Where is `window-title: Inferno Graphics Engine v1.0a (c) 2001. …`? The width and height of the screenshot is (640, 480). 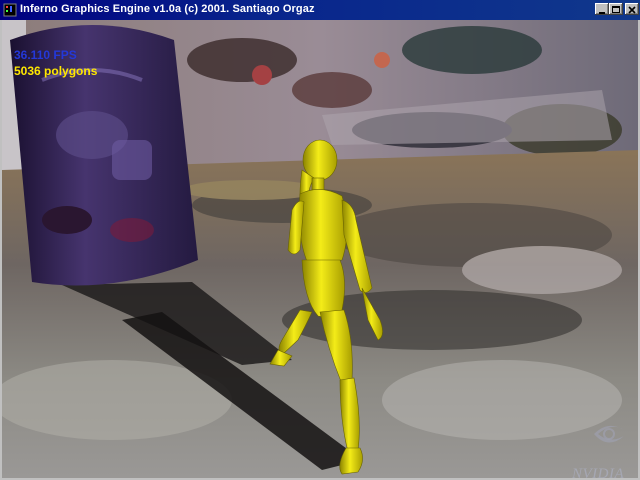 window-title: Inferno Graphics Engine v1.0a (c) 2001. … is located at coordinates (167, 9).